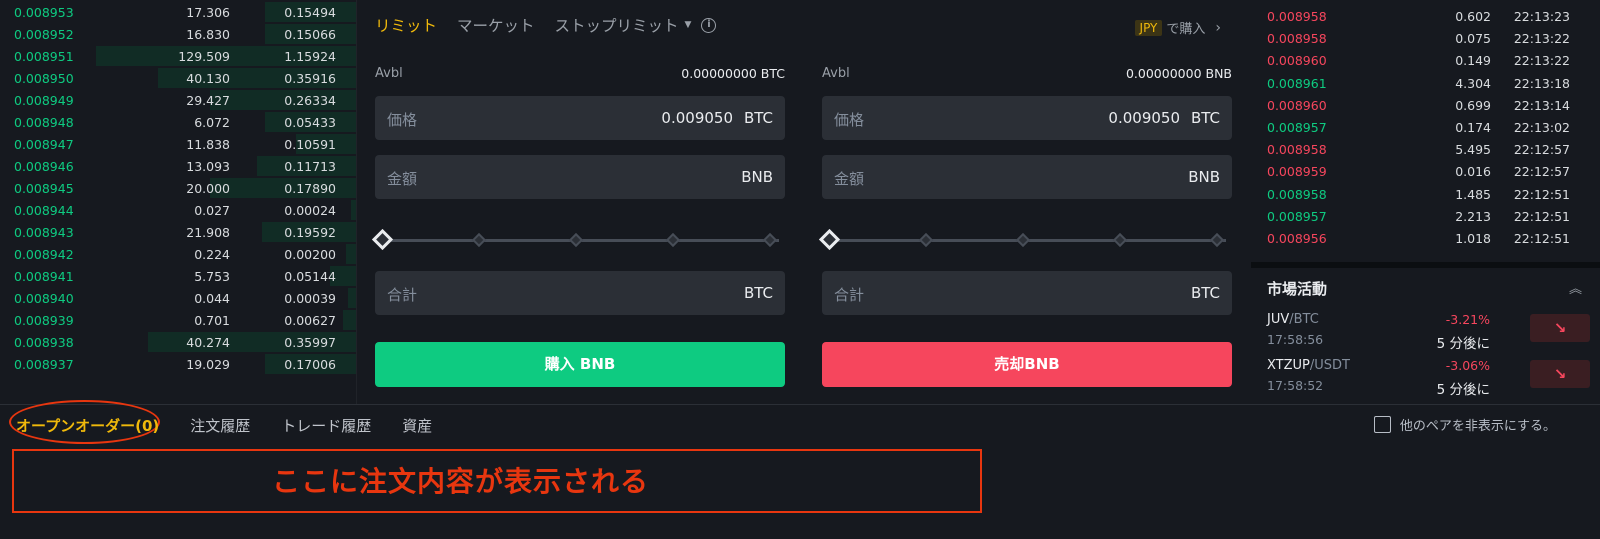 The height and width of the screenshot is (539, 1600). What do you see at coordinates (1473, 127) in the screenshot?
I see `trade-amount: 0.174` at bounding box center [1473, 127].